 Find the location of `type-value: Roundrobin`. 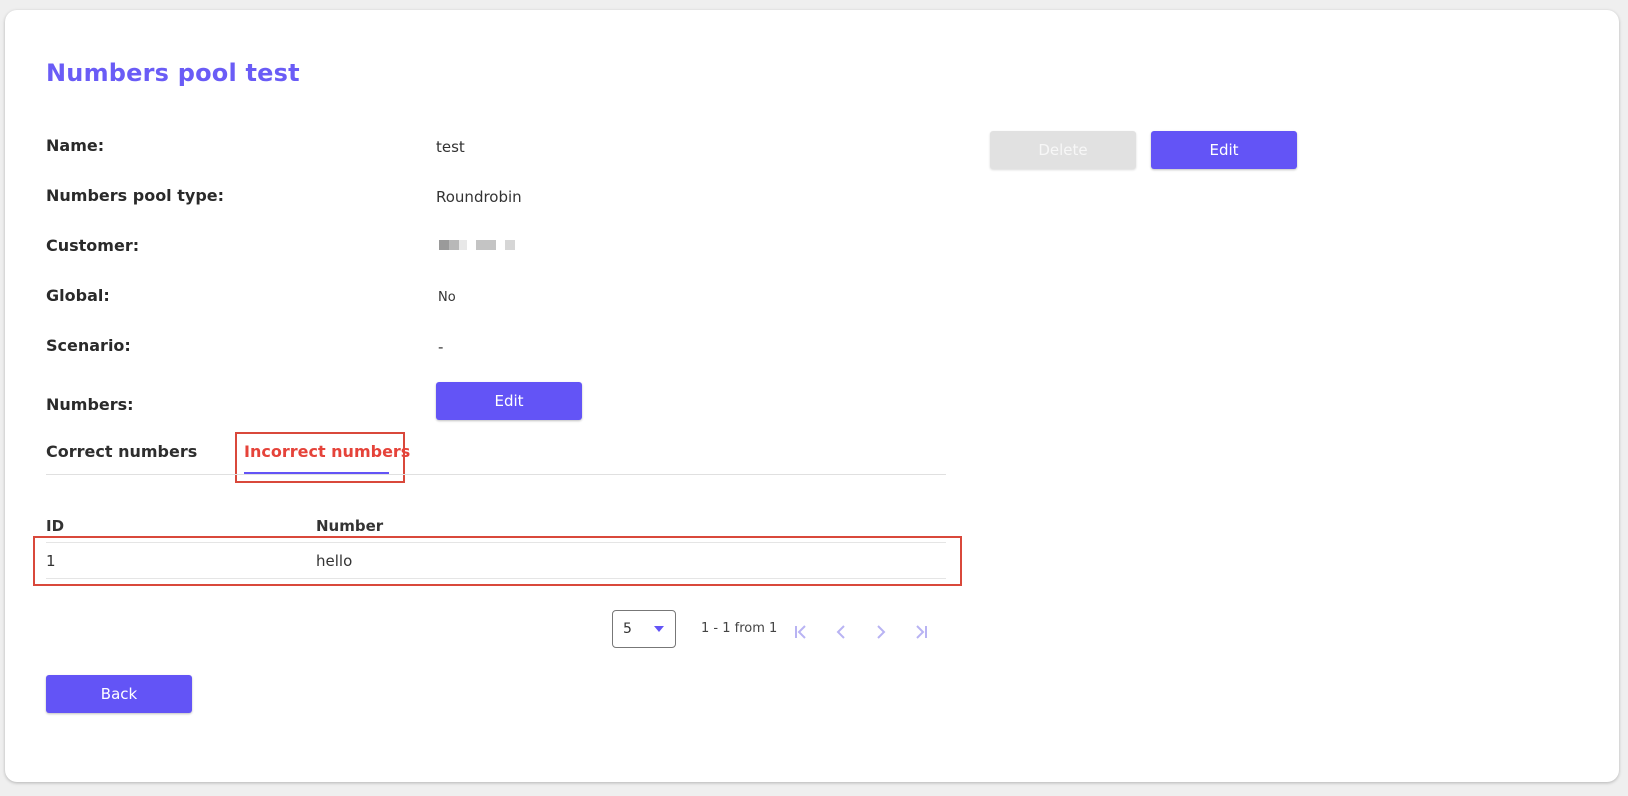

type-value: Roundrobin is located at coordinates (479, 197).